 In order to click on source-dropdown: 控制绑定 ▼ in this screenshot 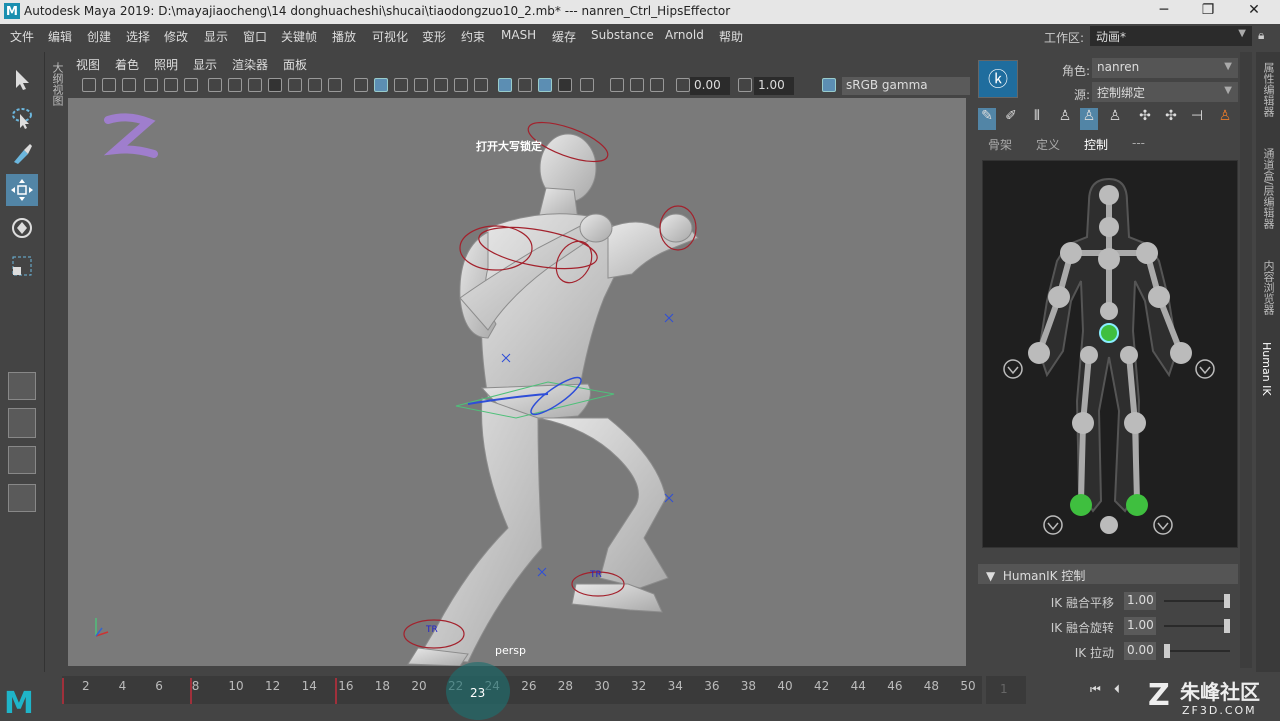, I will do `click(1165, 92)`.